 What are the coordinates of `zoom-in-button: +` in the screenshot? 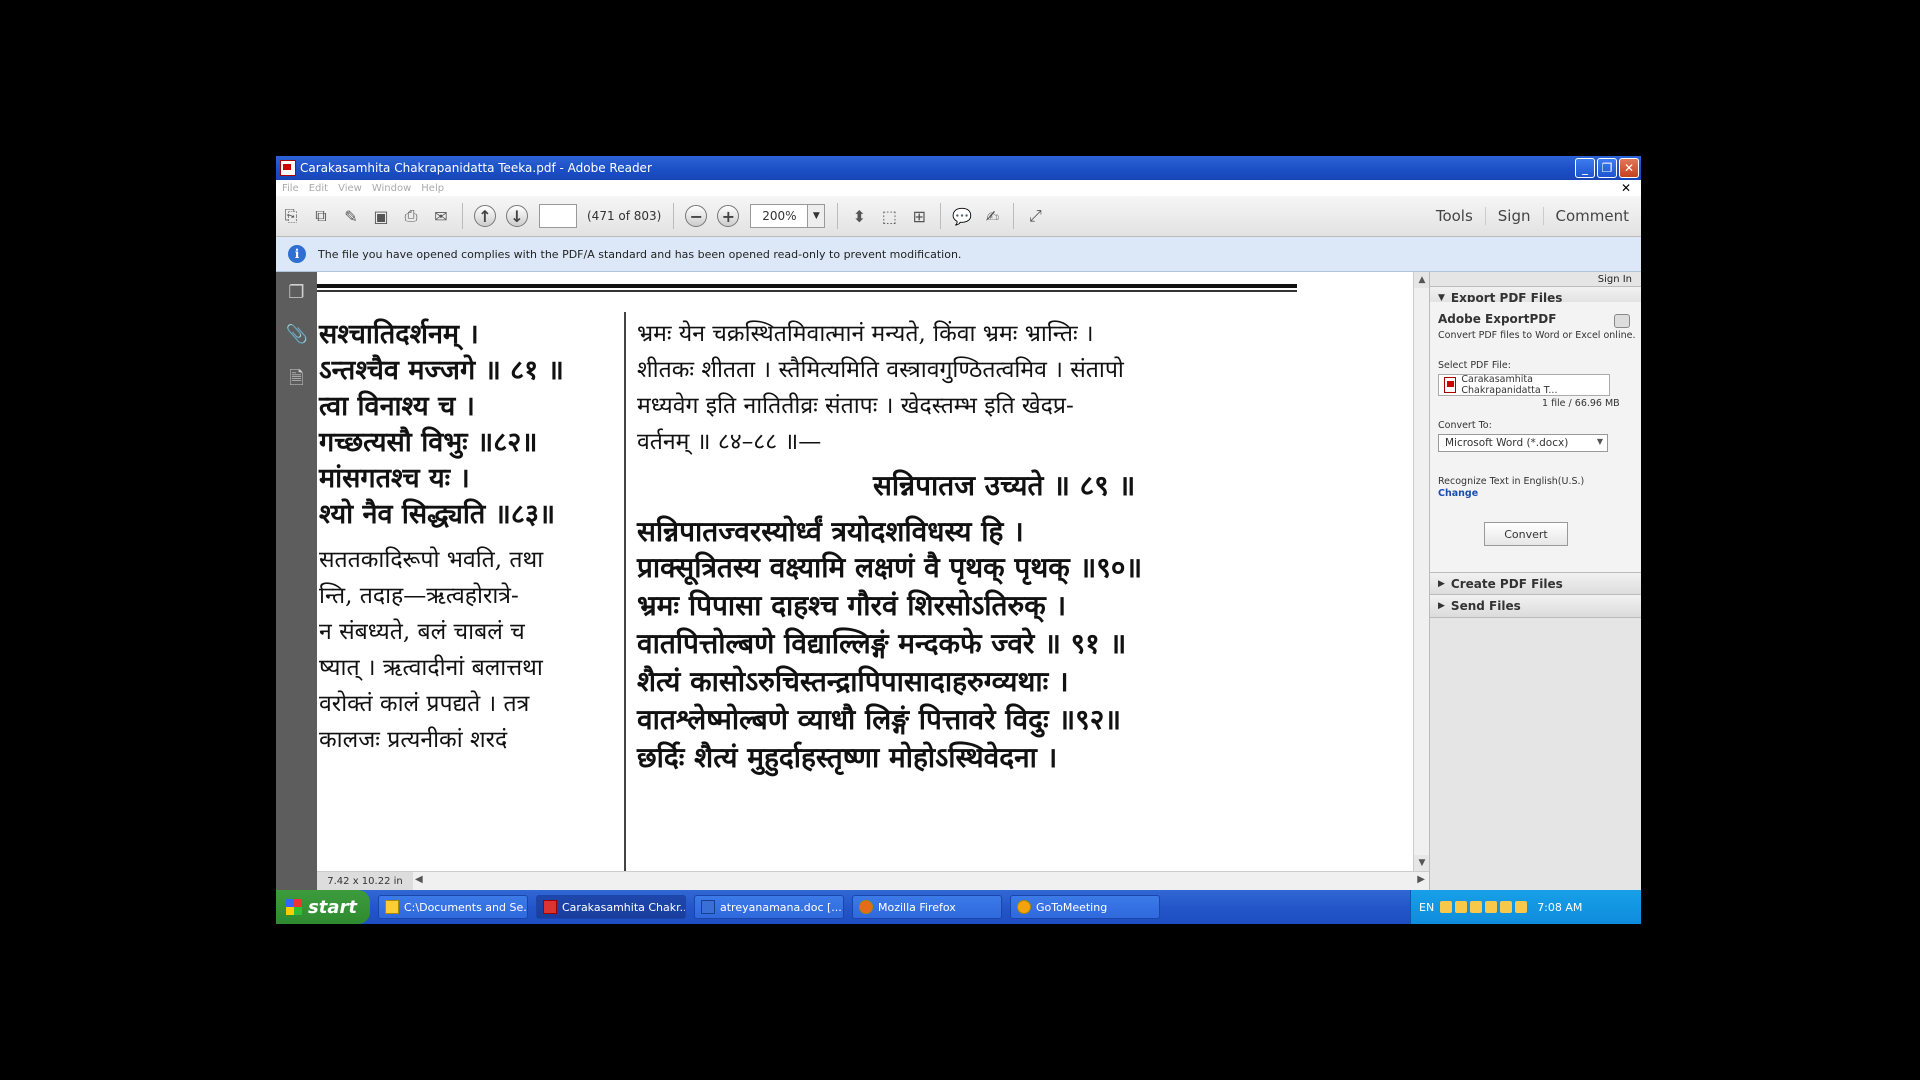 It's located at (728, 216).